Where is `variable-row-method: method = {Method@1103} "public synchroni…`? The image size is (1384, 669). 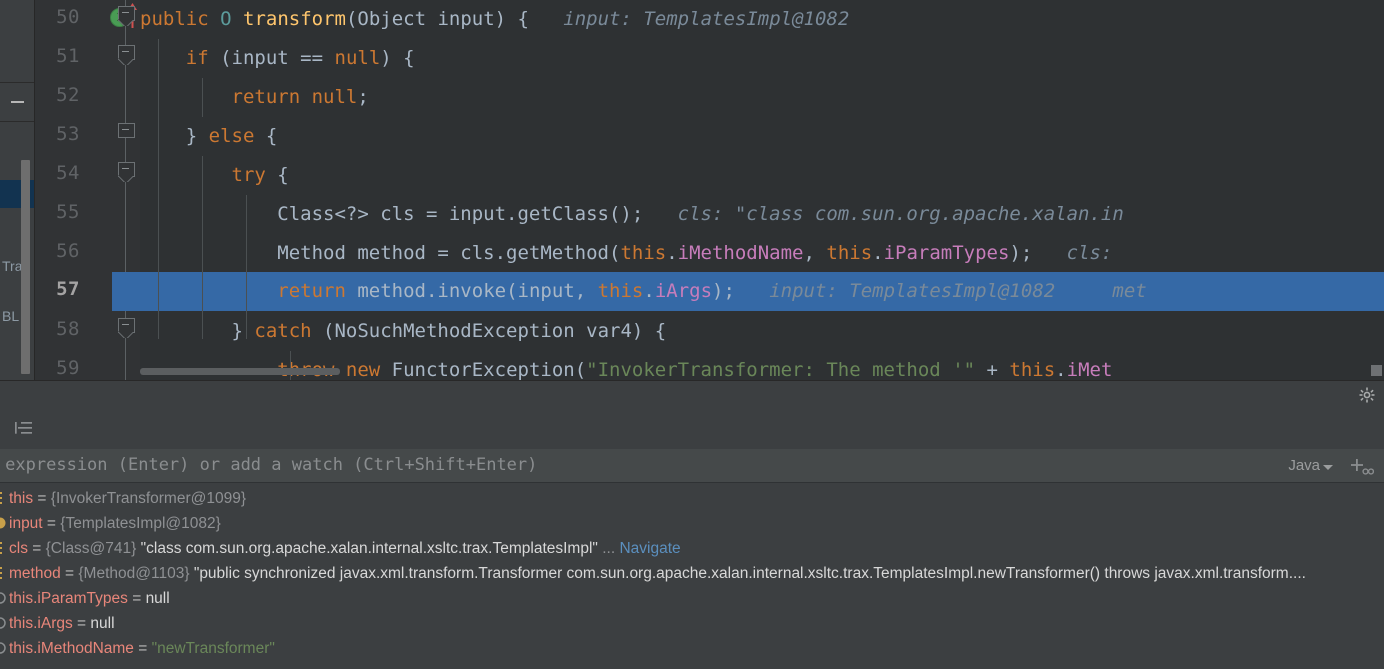
variable-row-method: method = {Method@1103} "public synchroni… is located at coordinates (692, 573).